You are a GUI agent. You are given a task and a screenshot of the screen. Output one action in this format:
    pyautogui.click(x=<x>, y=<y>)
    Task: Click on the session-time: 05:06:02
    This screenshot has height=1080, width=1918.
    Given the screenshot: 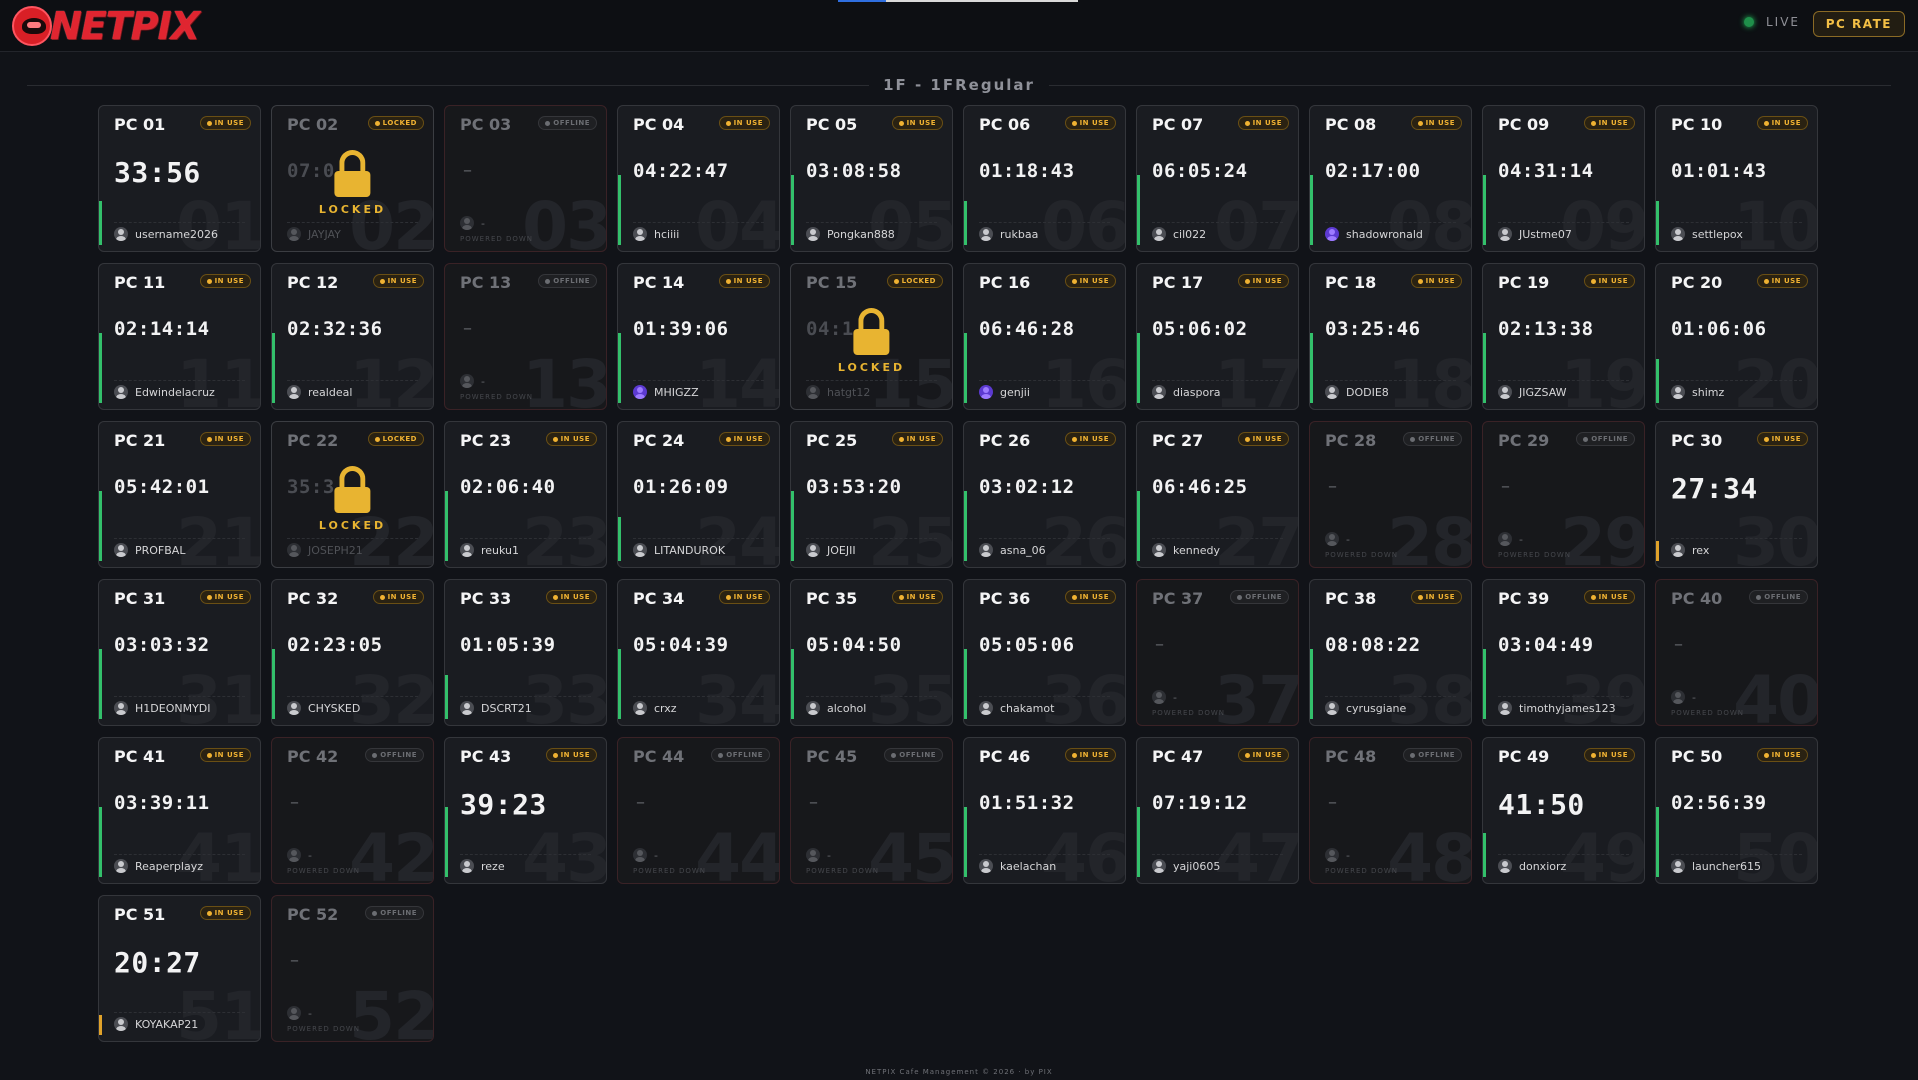 What is the action you would take?
    pyautogui.click(x=1200, y=329)
    